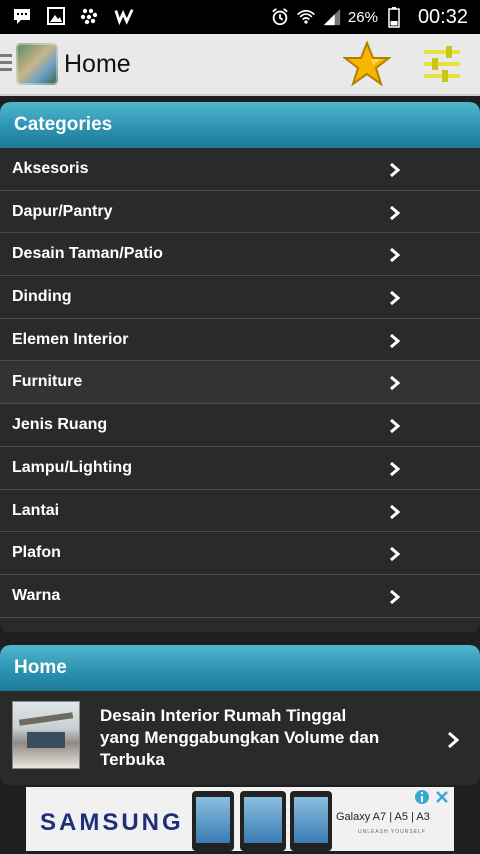  I want to click on ad-close-icon, so click(442, 797).